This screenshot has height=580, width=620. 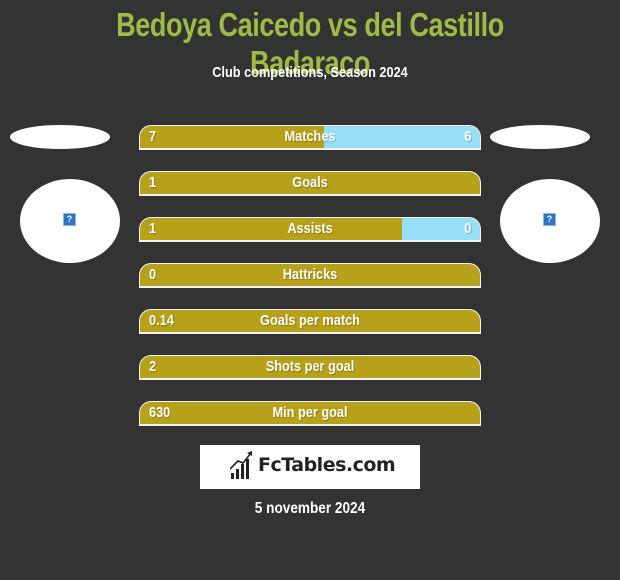 What do you see at coordinates (153, 366) in the screenshot?
I see `left-value: 2` at bounding box center [153, 366].